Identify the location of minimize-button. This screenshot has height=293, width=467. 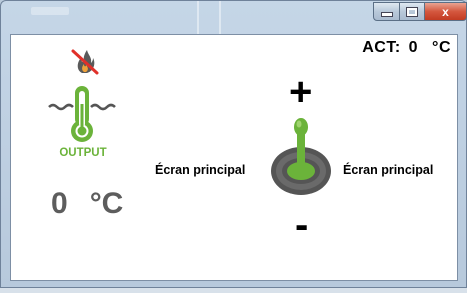
(386, 11).